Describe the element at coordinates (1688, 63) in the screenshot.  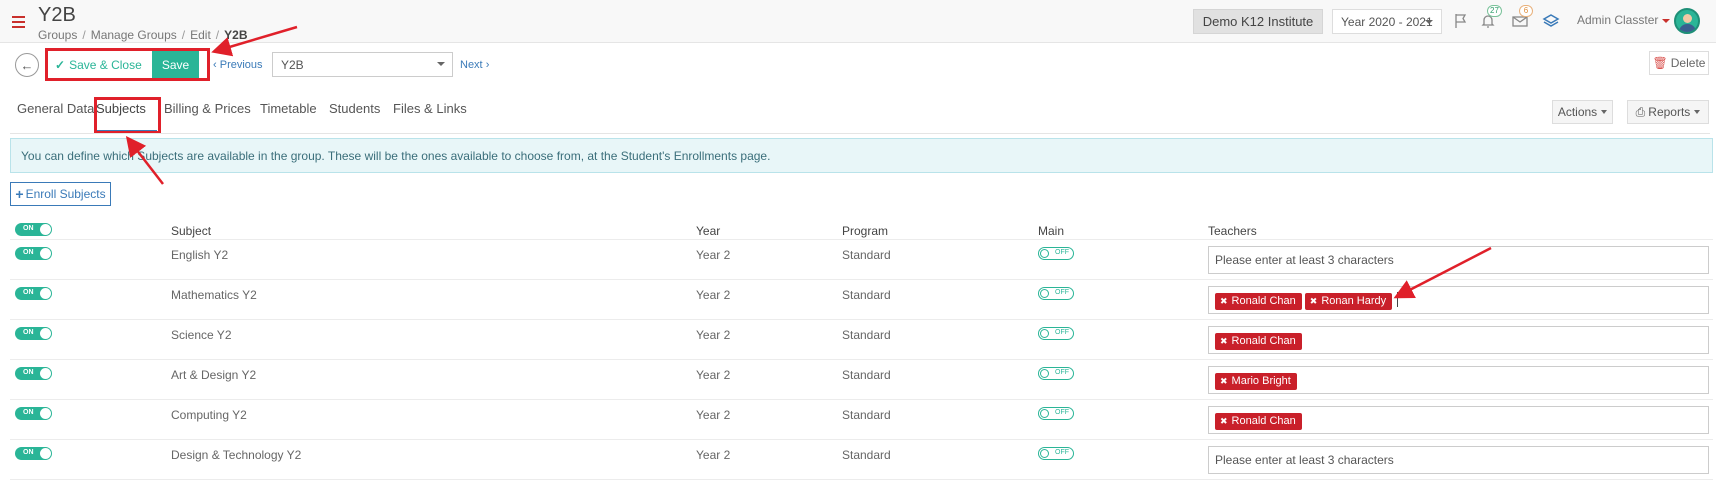
I see `delete-label: Delete` at that location.